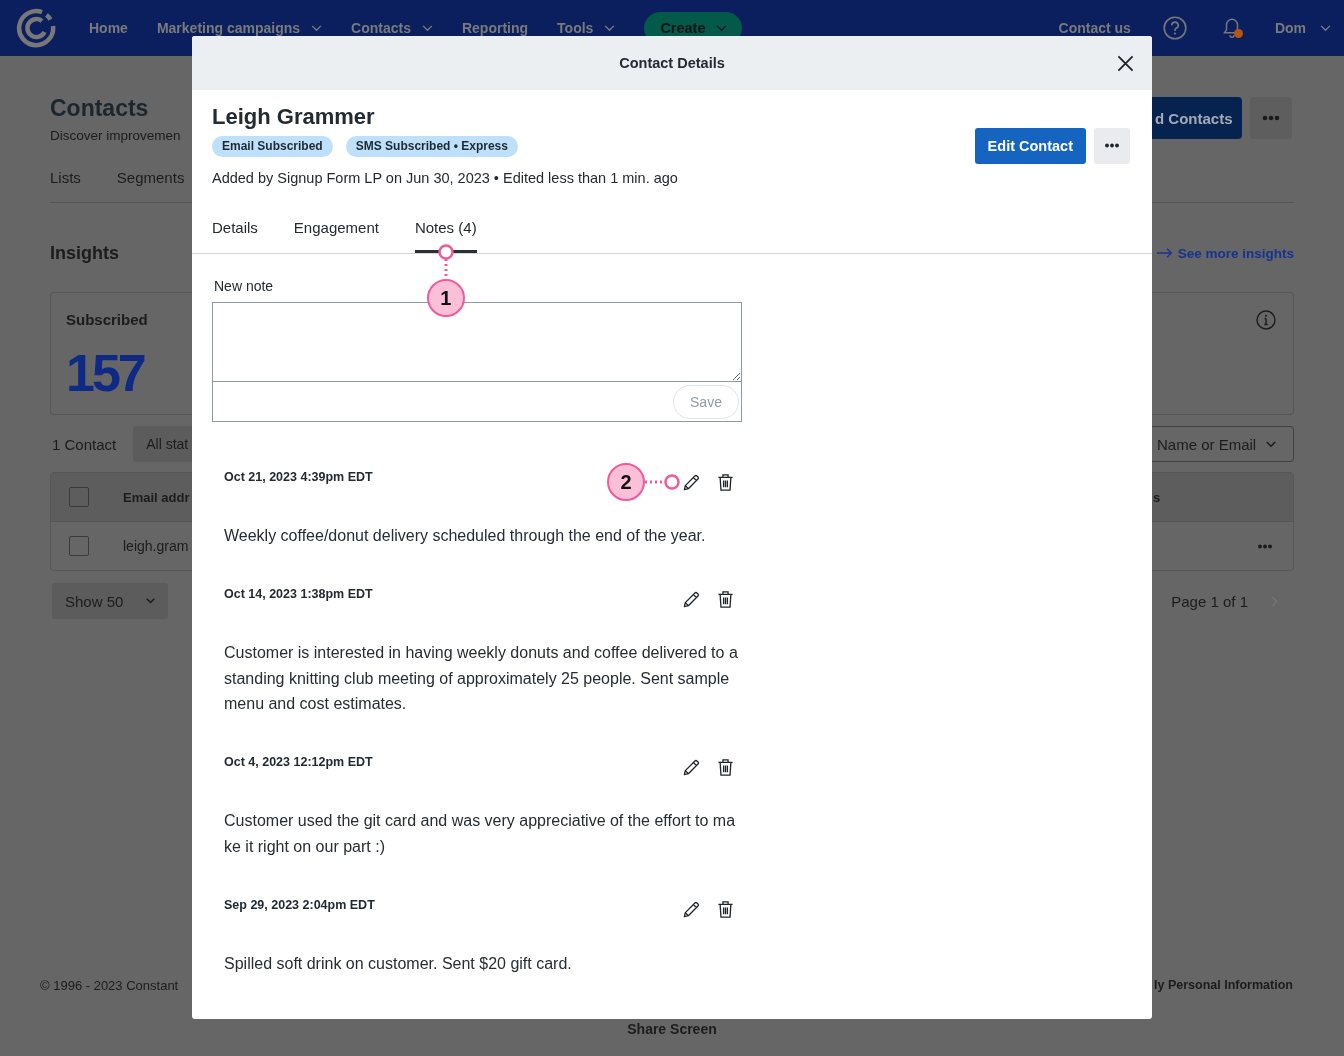  What do you see at coordinates (115, 136) in the screenshot?
I see `page-subtitle: Discover improvemen` at bounding box center [115, 136].